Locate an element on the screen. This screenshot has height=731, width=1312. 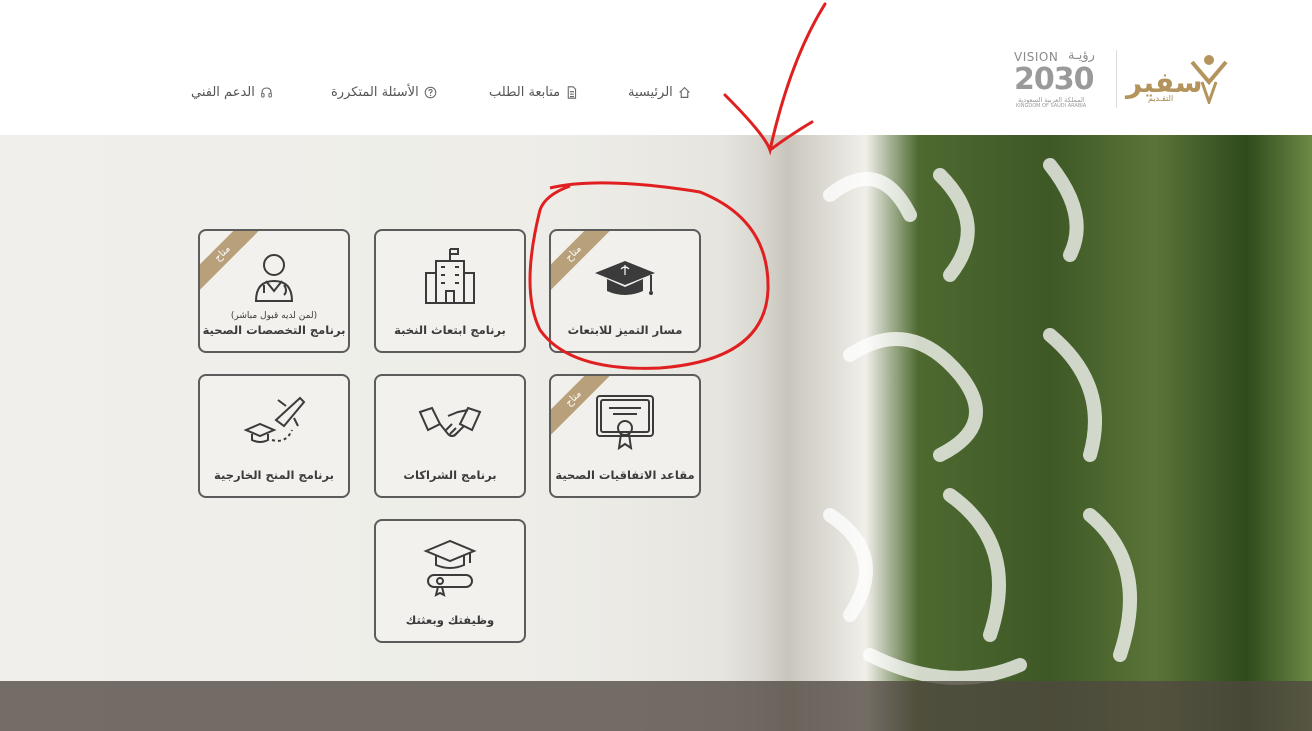
certificate-icon is located at coordinates (625, 423).